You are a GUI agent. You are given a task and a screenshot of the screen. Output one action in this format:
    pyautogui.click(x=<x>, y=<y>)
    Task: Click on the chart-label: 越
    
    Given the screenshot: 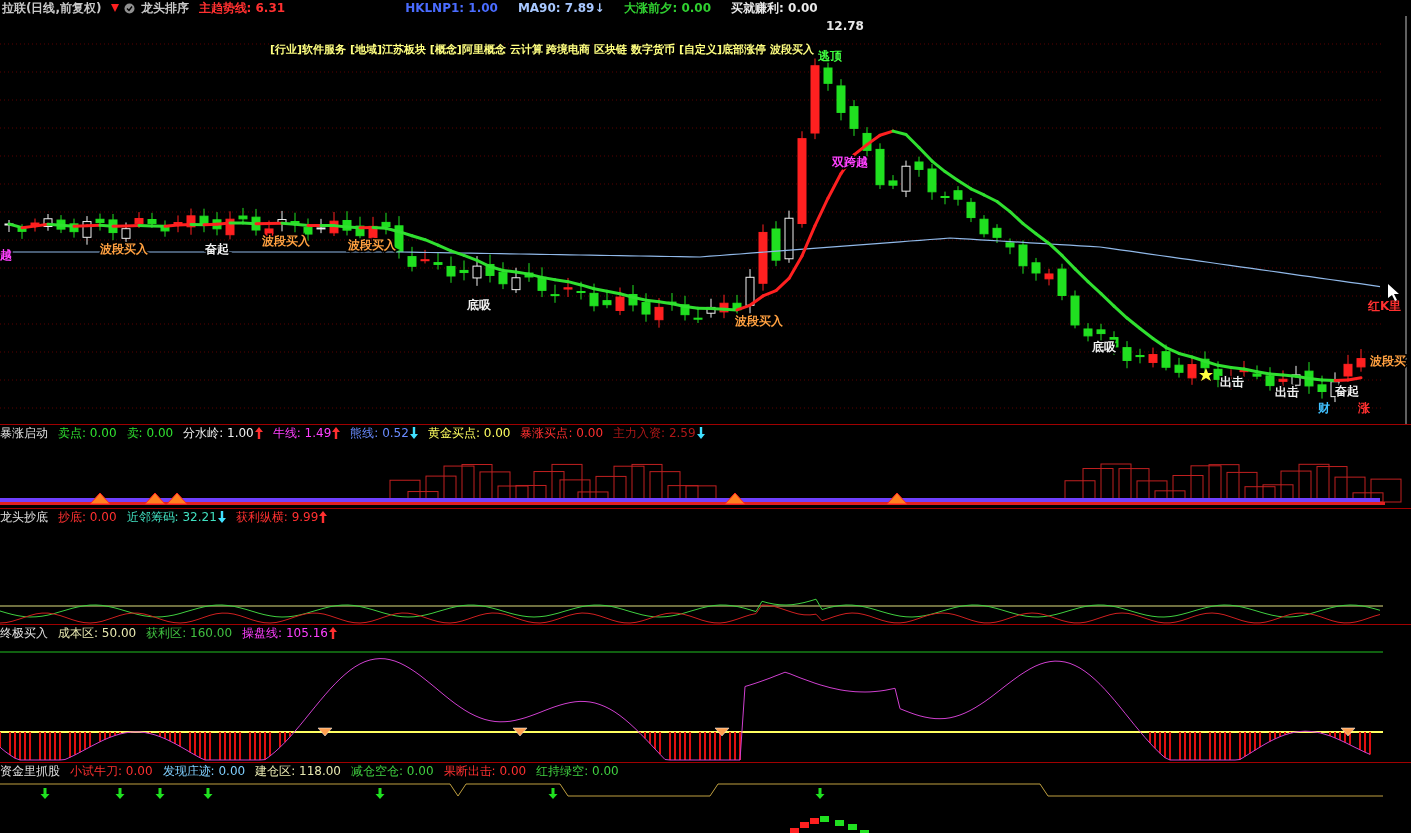 What is the action you would take?
    pyautogui.click(x=6, y=255)
    